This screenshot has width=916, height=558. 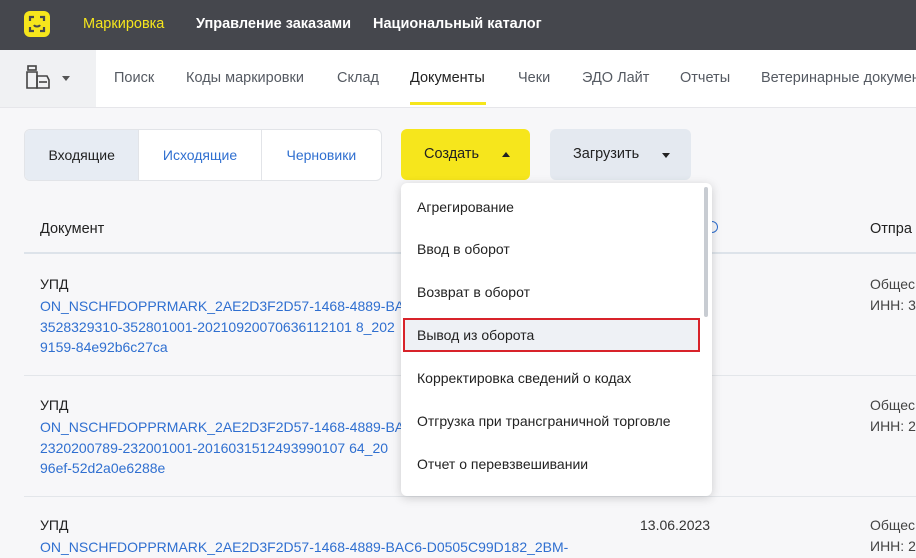 What do you see at coordinates (615, 78) in the screenshot?
I see `subnav-item-edo-lite: ЭДО Лайт` at bounding box center [615, 78].